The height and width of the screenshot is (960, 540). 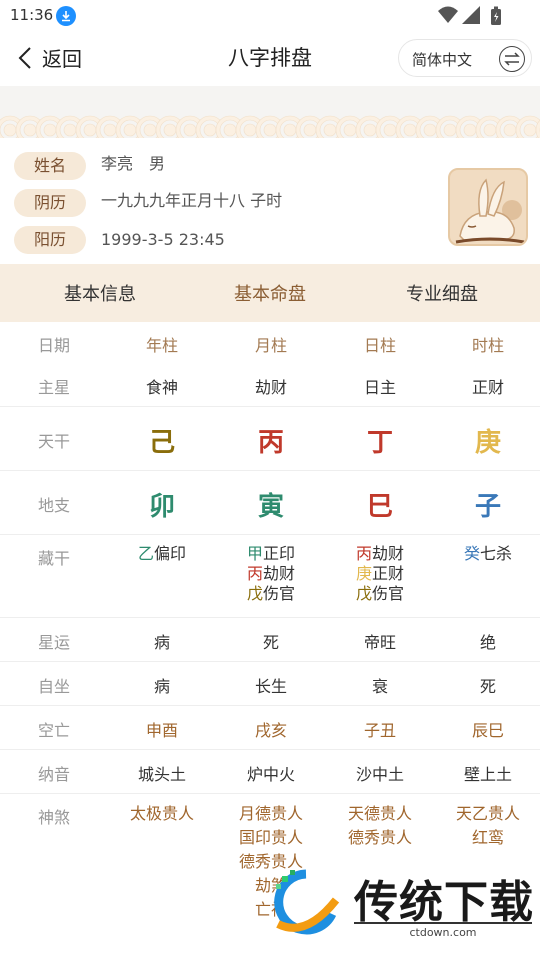 What do you see at coordinates (161, 730) in the screenshot?
I see `table-cell: 申酉` at bounding box center [161, 730].